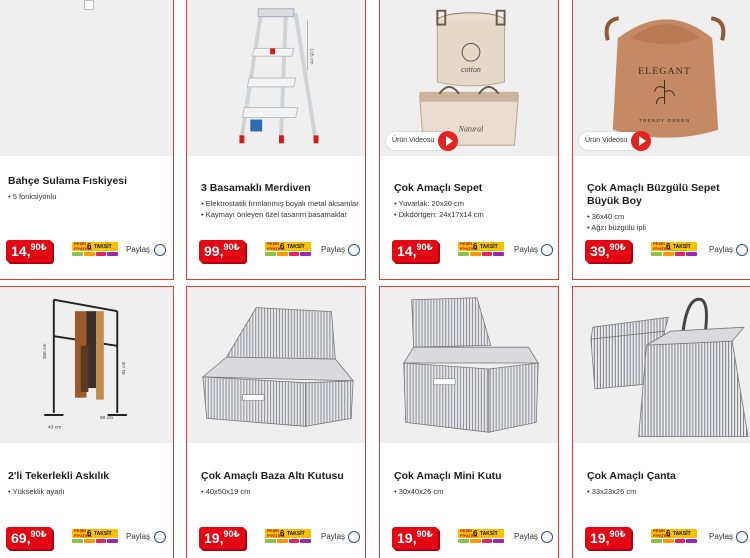  Describe the element at coordinates (214, 251) in the screenshot. I see `price-integer: 99,` at that location.